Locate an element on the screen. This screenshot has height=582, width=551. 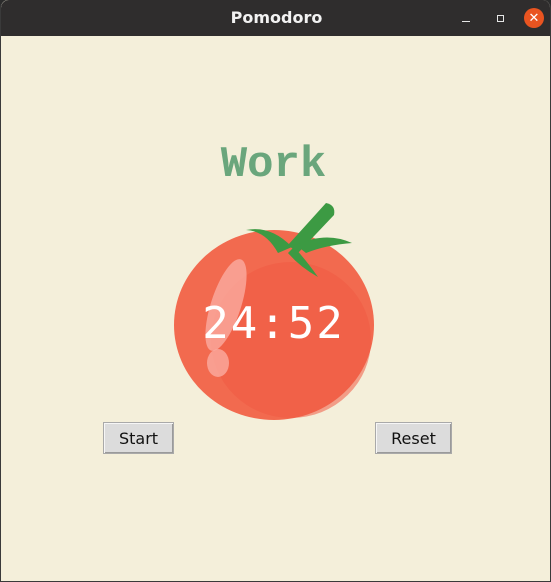
reset-button: Reset is located at coordinates (413, 438).